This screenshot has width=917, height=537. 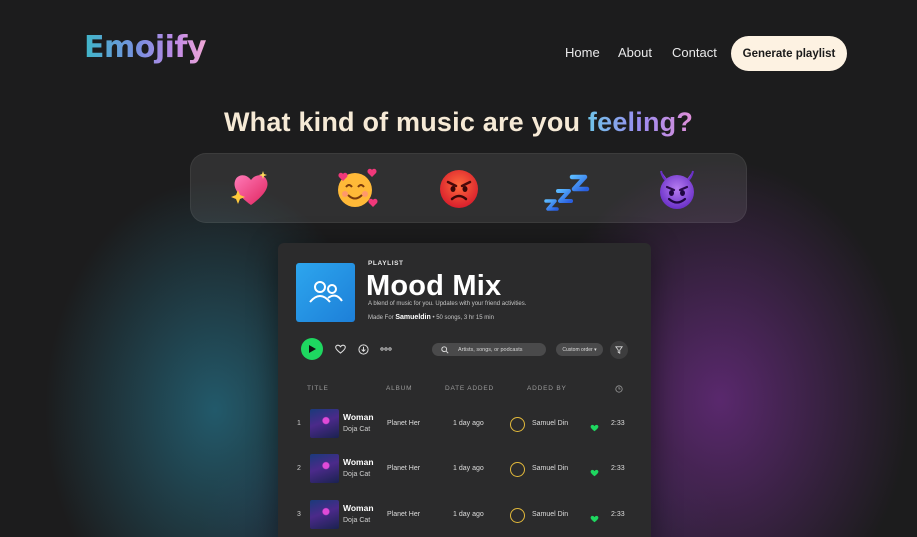 What do you see at coordinates (640, 122) in the screenshot?
I see `headline-accent: feeling?` at bounding box center [640, 122].